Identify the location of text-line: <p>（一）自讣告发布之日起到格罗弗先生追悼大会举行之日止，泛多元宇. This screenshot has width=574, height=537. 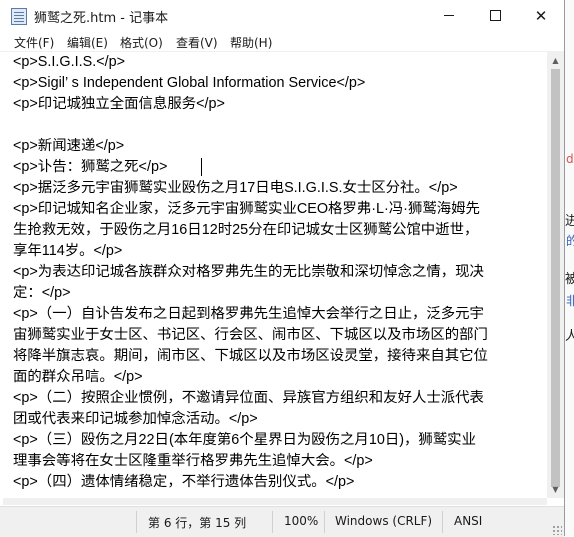
(248, 314).